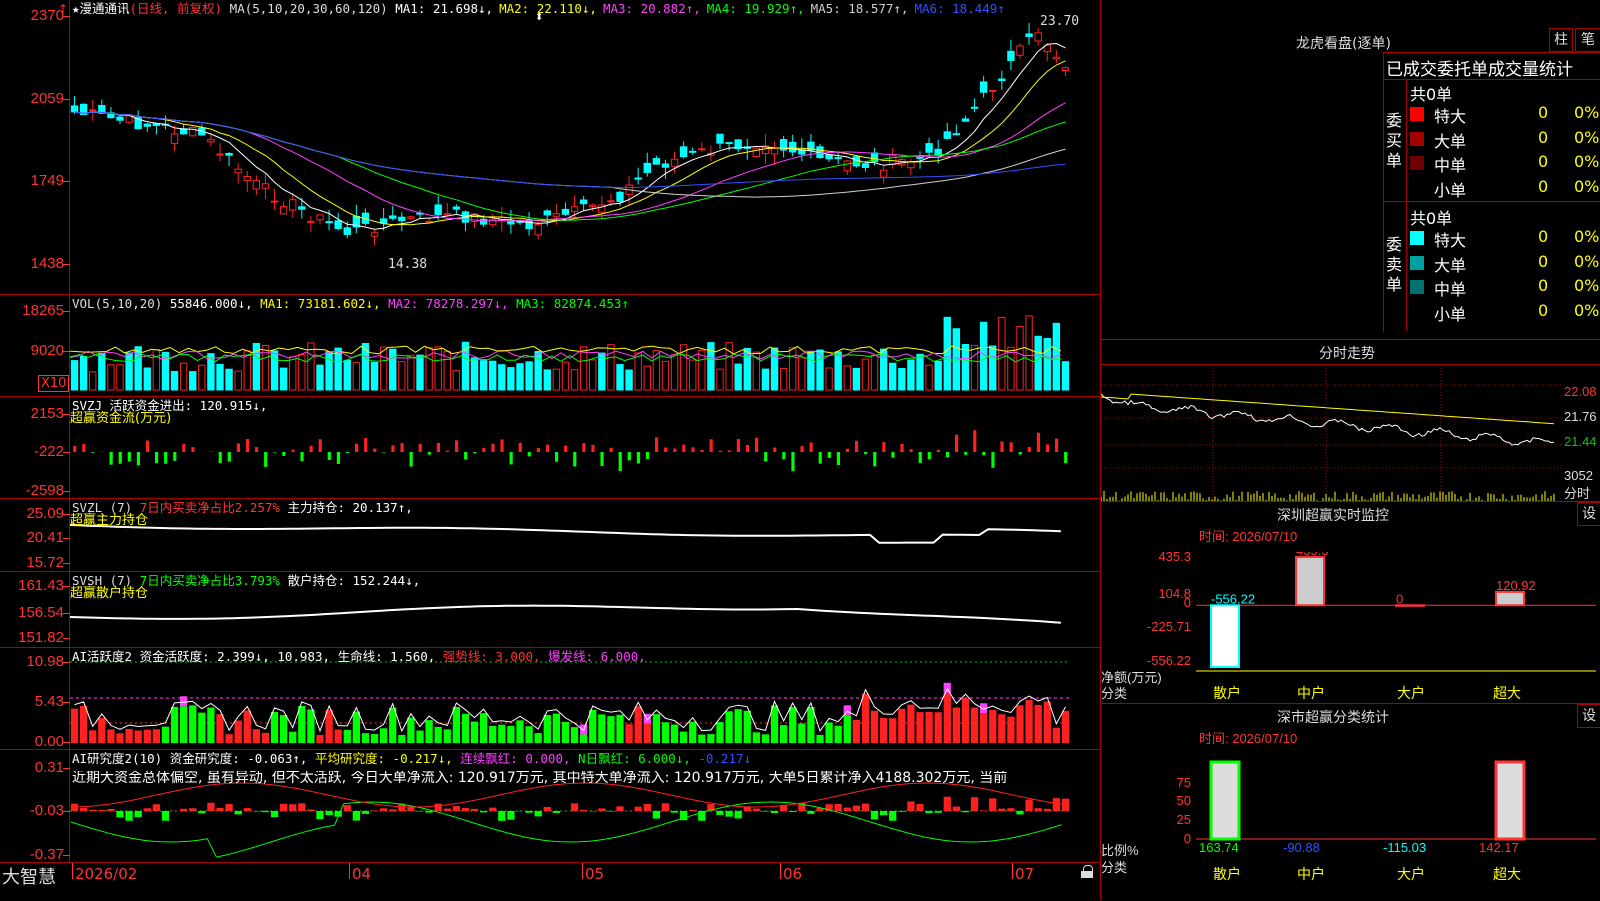 The image size is (1600, 901). Describe the element at coordinates (1588, 514) in the screenshot. I see `settings-button: 设` at that location.